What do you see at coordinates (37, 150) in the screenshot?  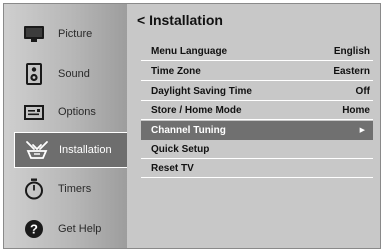 I see `antenna-icon` at bounding box center [37, 150].